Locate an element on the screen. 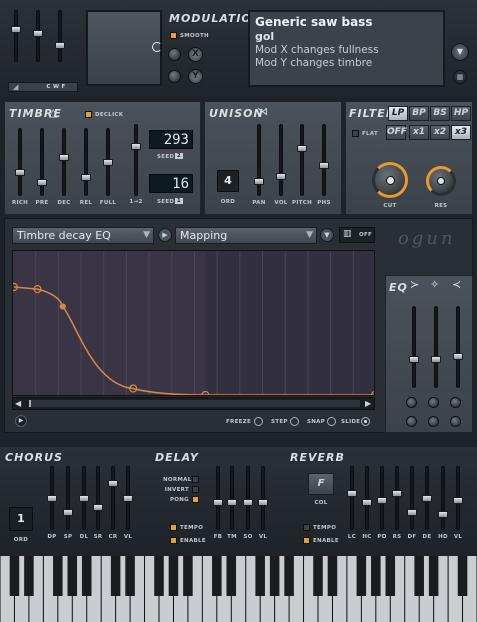  eq-band-1-handle is located at coordinates (414, 360).